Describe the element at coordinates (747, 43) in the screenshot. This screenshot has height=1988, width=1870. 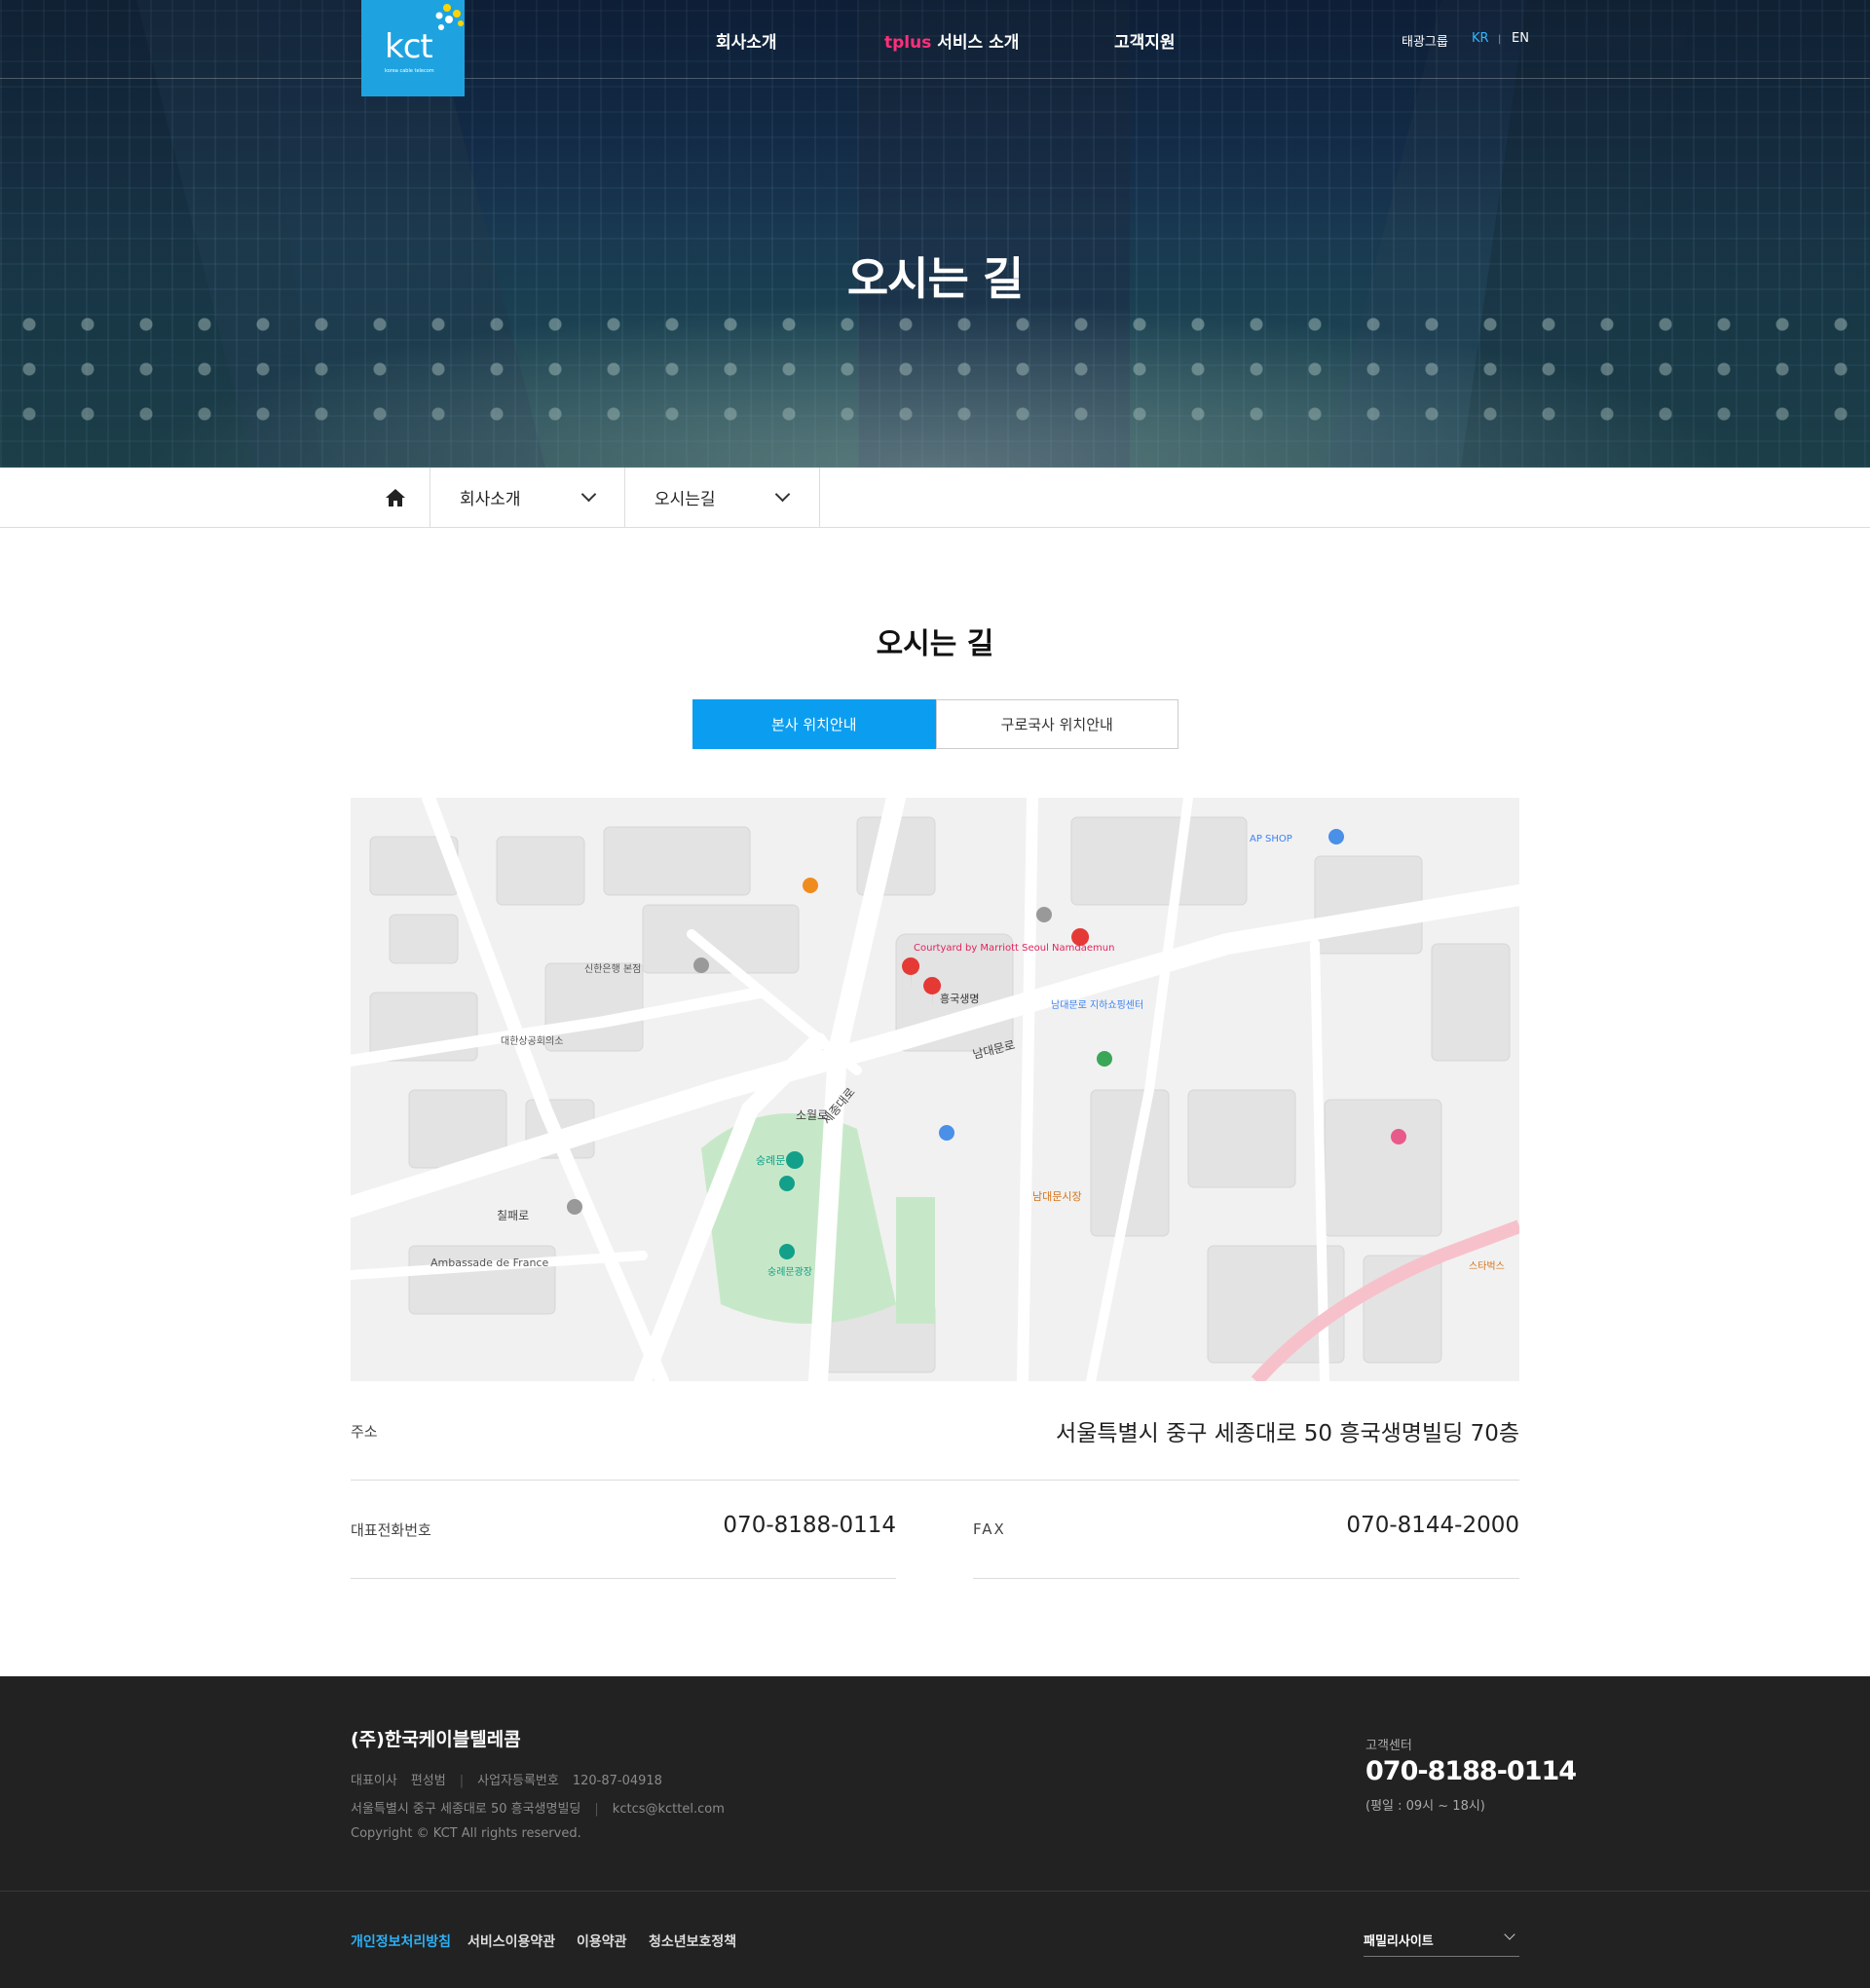
I see `nav-company-label: 회사소개` at that location.